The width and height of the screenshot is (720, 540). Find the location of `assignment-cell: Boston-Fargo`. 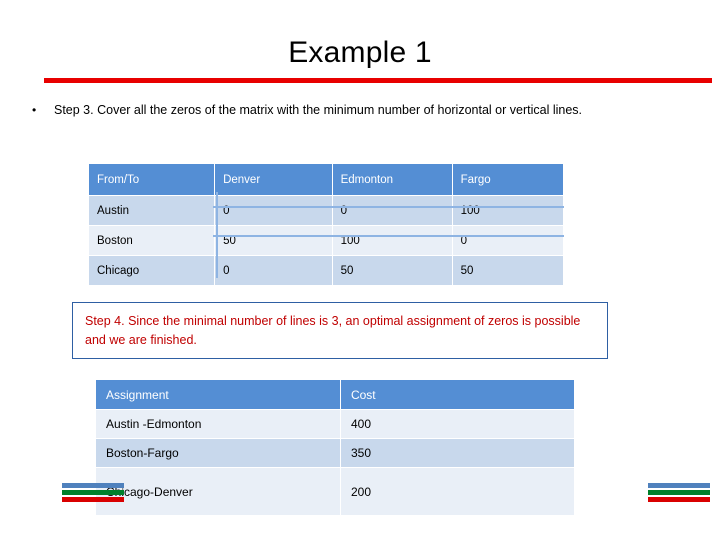

assignment-cell: Boston-Fargo is located at coordinates (218, 453).